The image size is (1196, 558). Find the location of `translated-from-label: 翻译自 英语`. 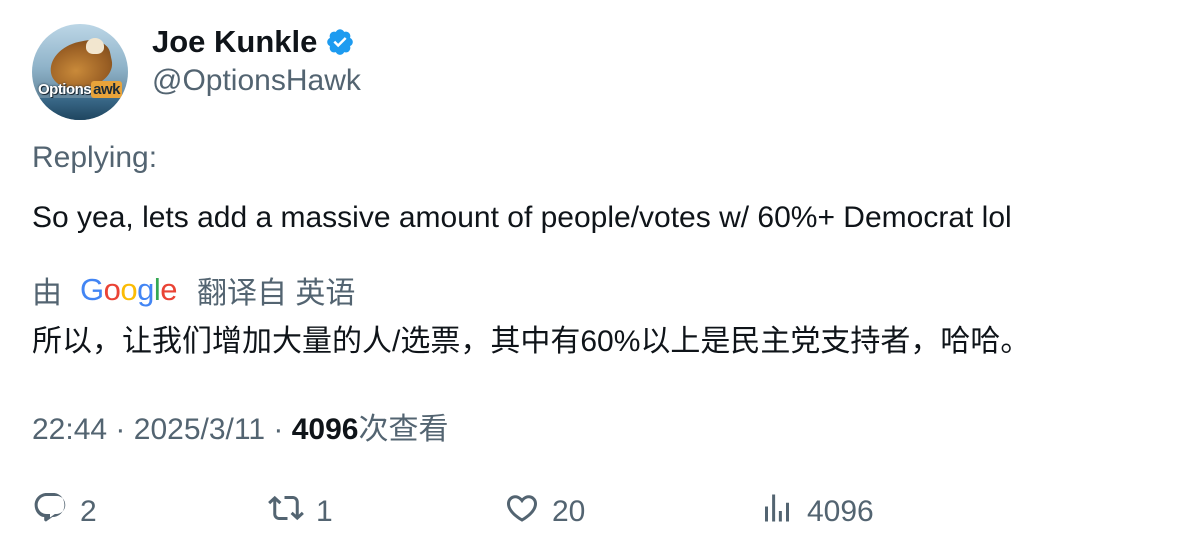

translated-from-label: 翻译自 英语 is located at coordinates (276, 290).